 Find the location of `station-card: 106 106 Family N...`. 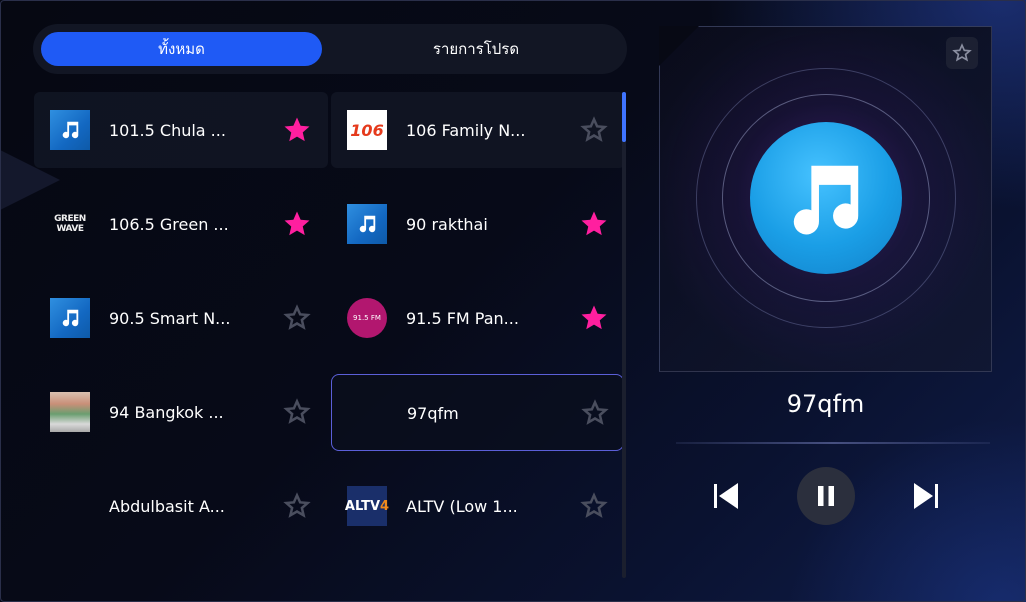

station-card: 106 106 Family N... is located at coordinates (477, 130).